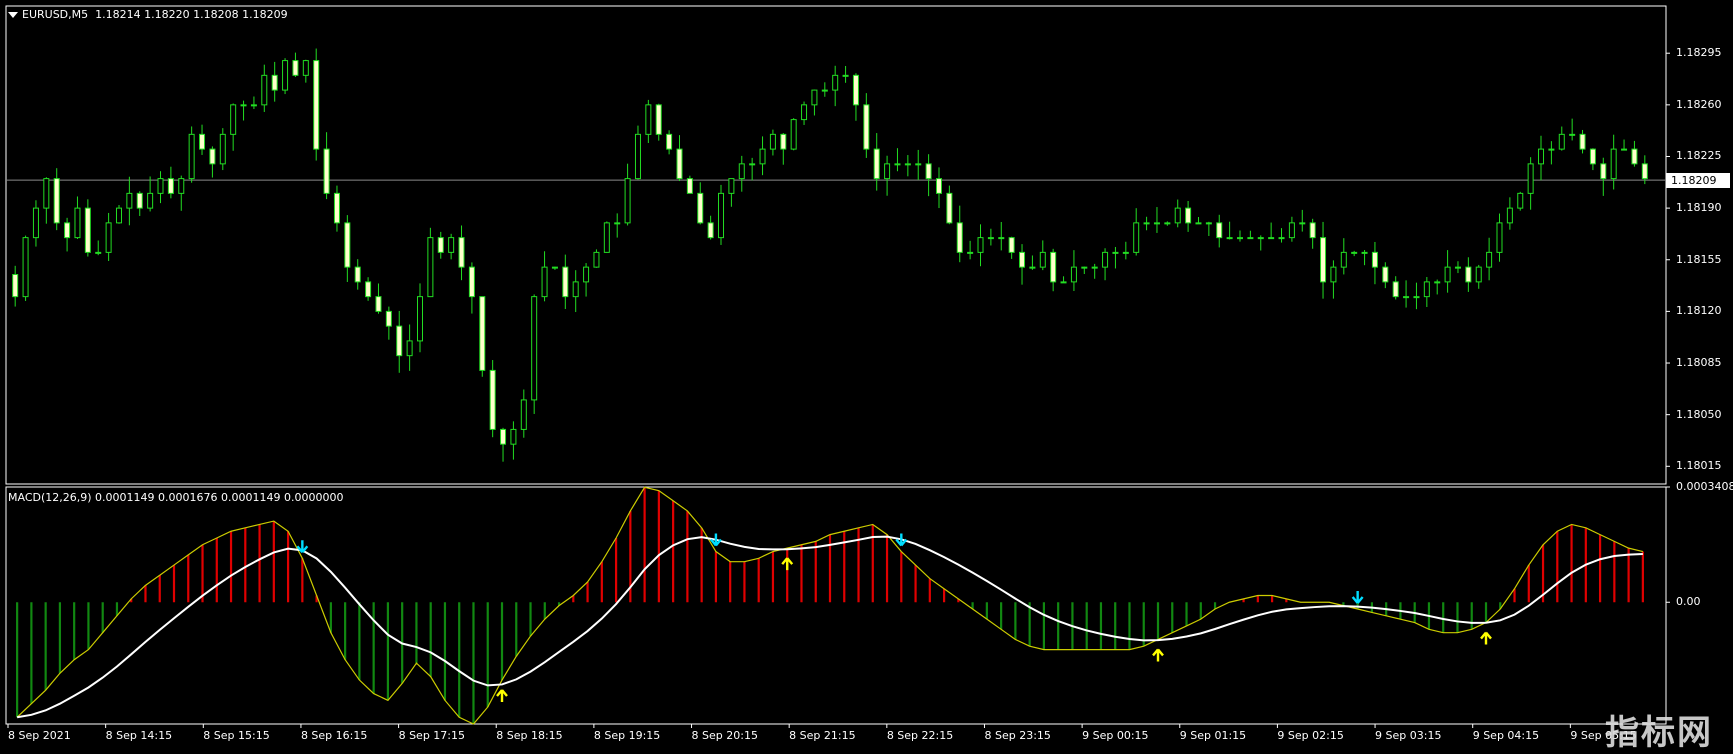 The image size is (1733, 754). Describe the element at coordinates (55, 14) in the screenshot. I see `symbol-label: EURUSD,M5` at that location.